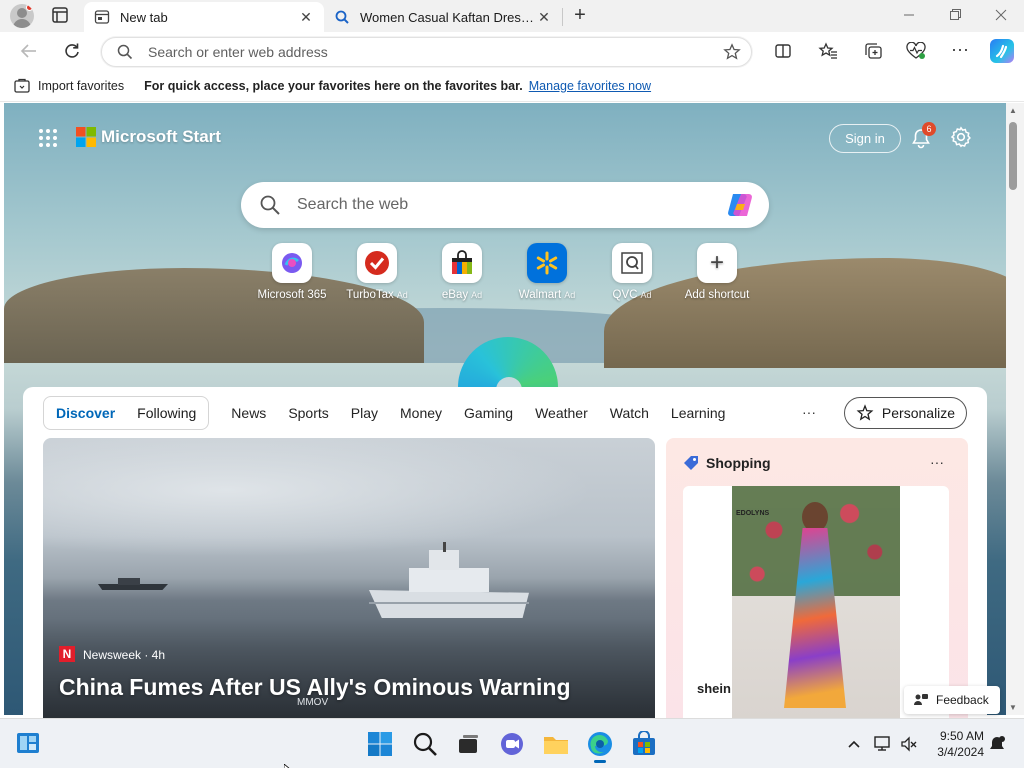 This screenshot has width=1024, height=768. I want to click on tab-discover: Discover, so click(85, 413).